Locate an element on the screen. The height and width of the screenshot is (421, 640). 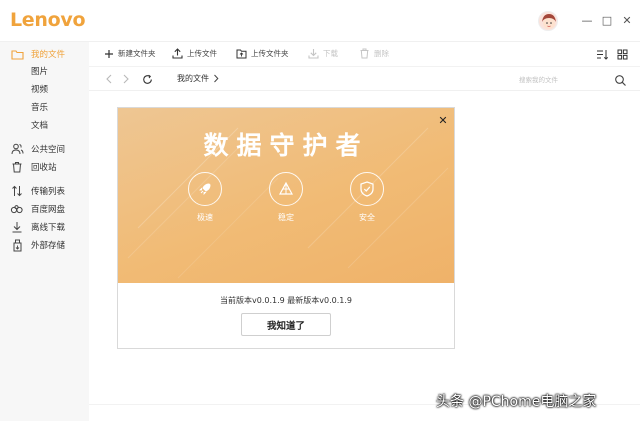
close-window-button: ✕ is located at coordinates (627, 20).